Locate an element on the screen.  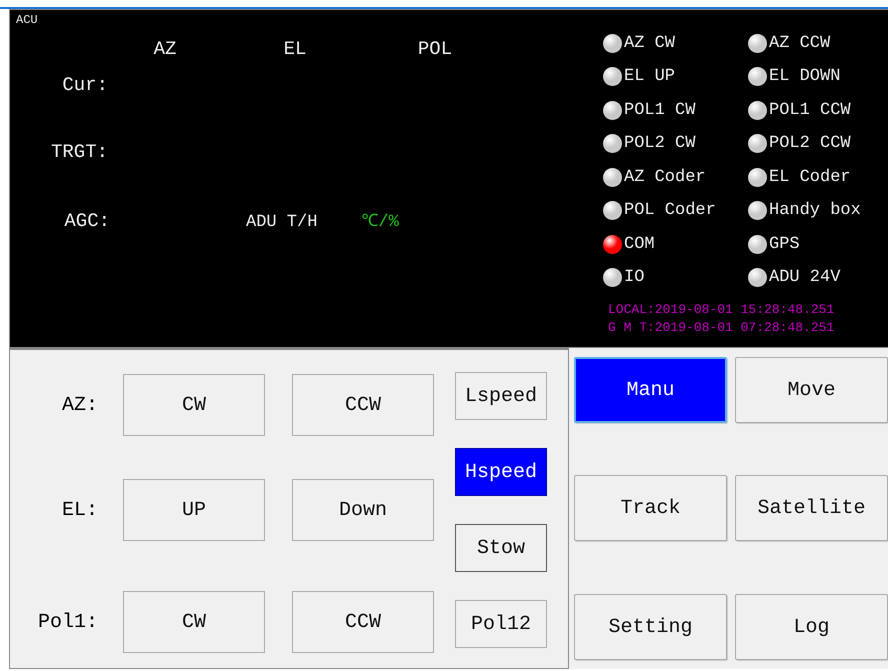
jog-button: UP is located at coordinates (194, 510).